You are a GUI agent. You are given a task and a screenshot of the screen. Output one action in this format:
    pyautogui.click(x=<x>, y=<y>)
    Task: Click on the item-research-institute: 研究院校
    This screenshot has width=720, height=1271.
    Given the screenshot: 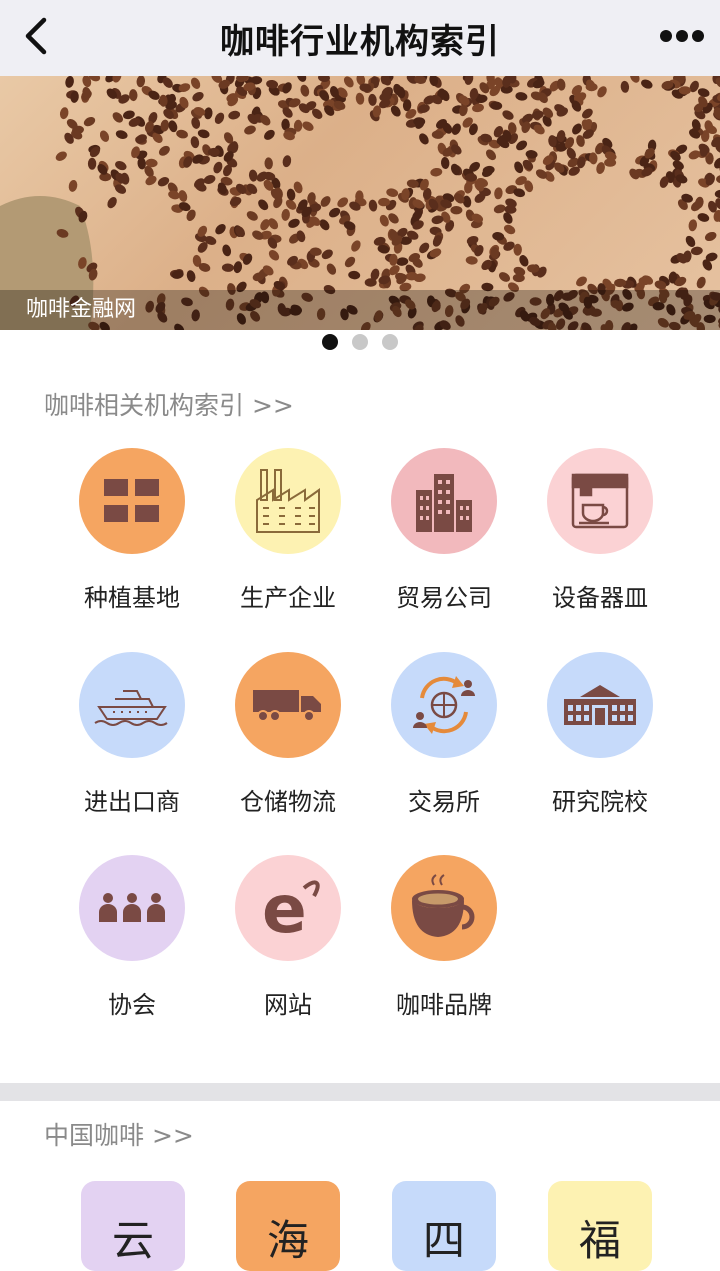 What is the action you would take?
    pyautogui.click(x=600, y=742)
    